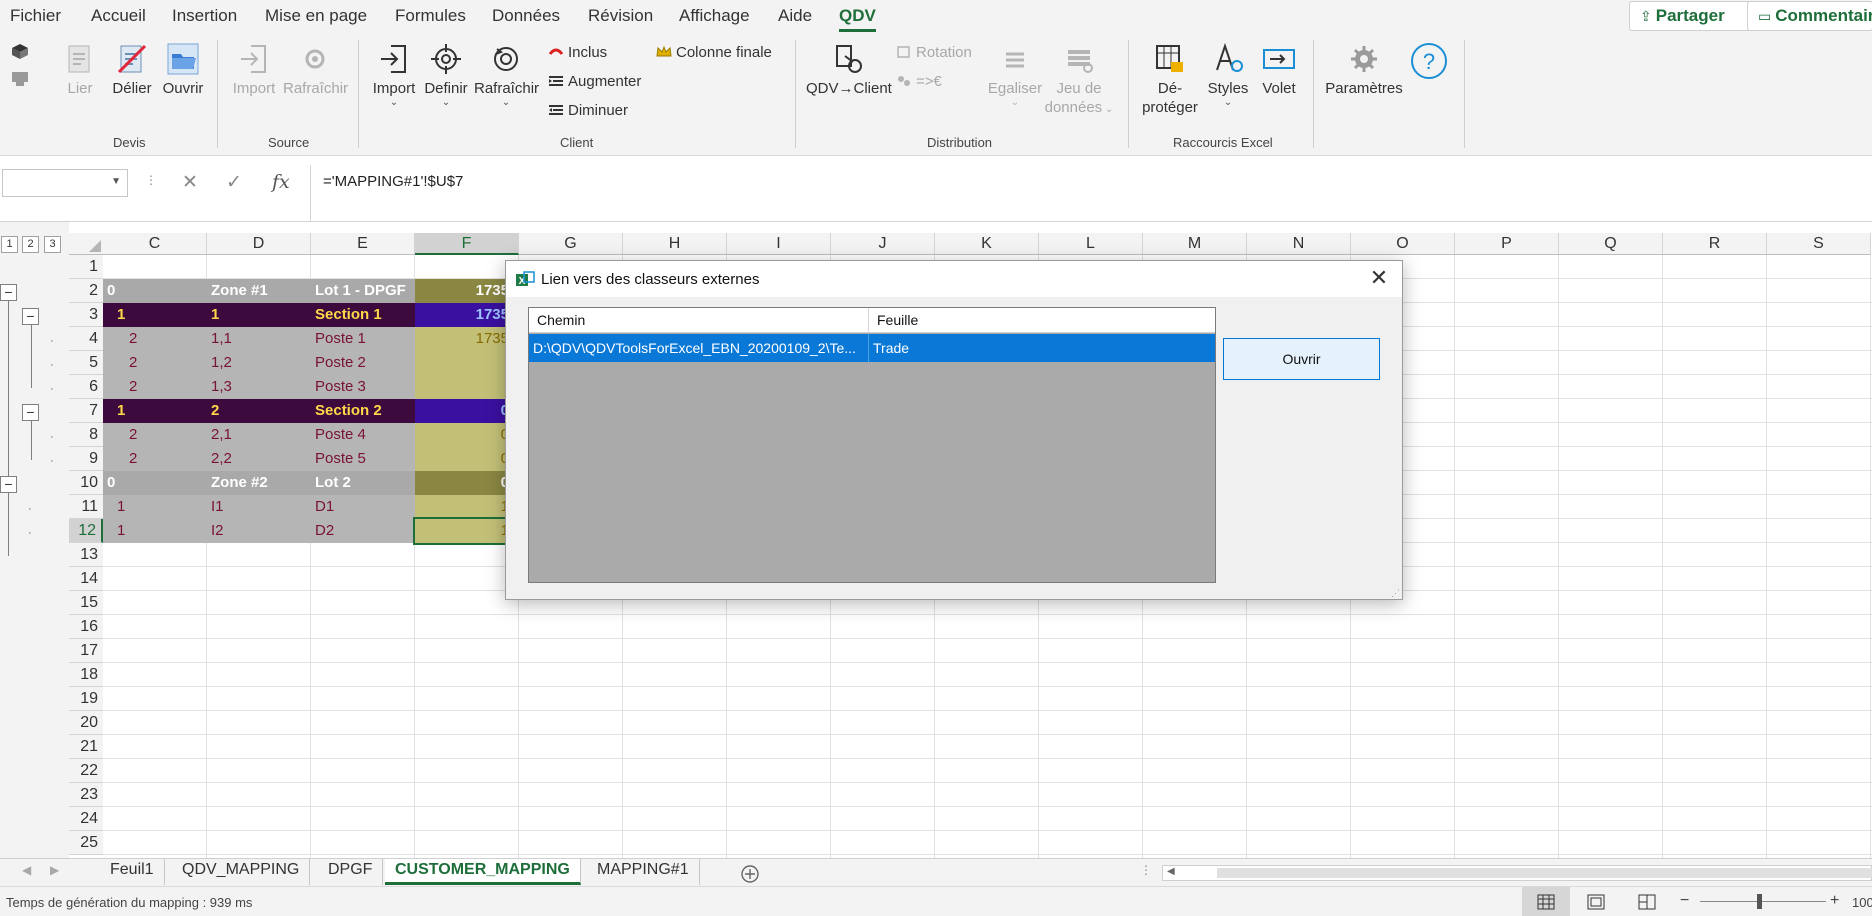 The width and height of the screenshot is (1872, 916). I want to click on select-all-button, so click(86, 244).